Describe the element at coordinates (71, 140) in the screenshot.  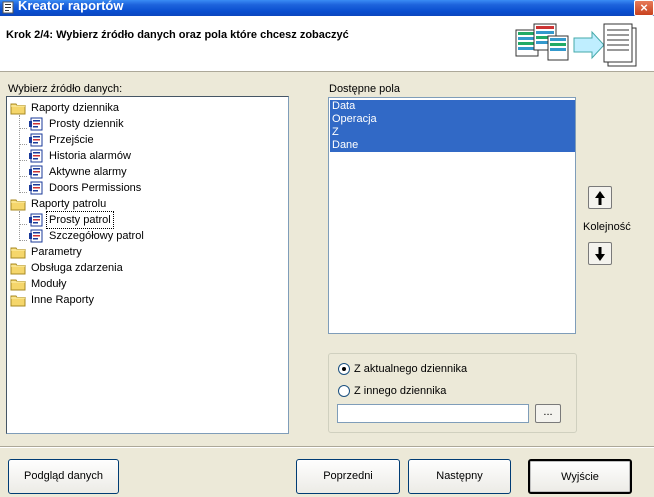
I see `tree-item-label: Przejście` at that location.